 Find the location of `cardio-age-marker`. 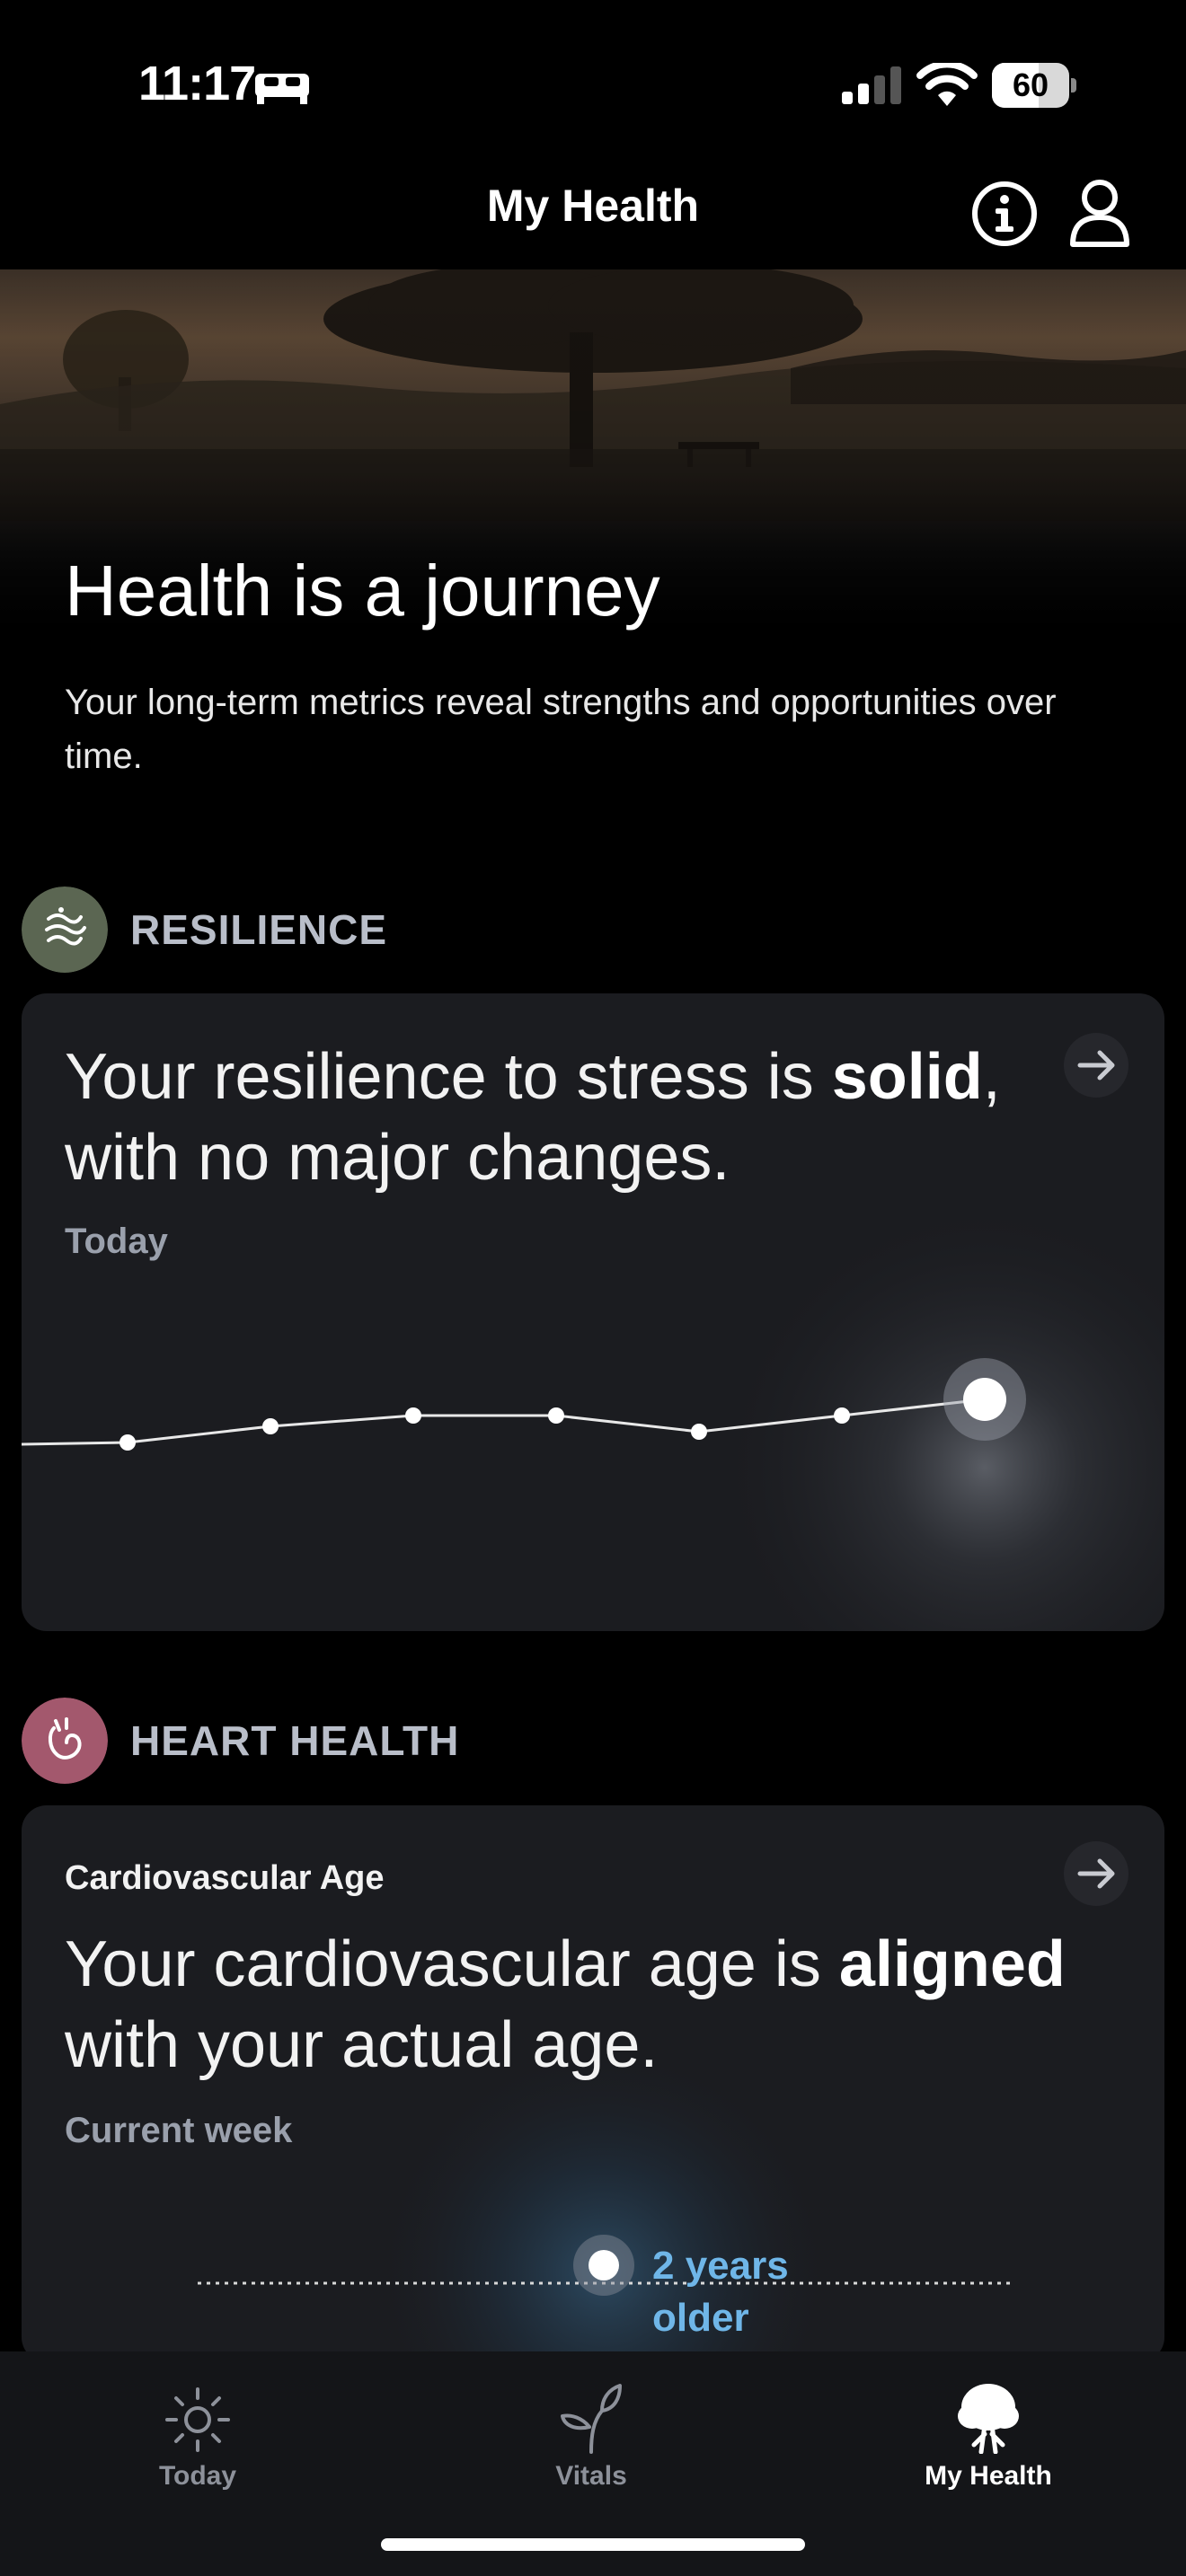

cardio-age-marker is located at coordinates (604, 2265).